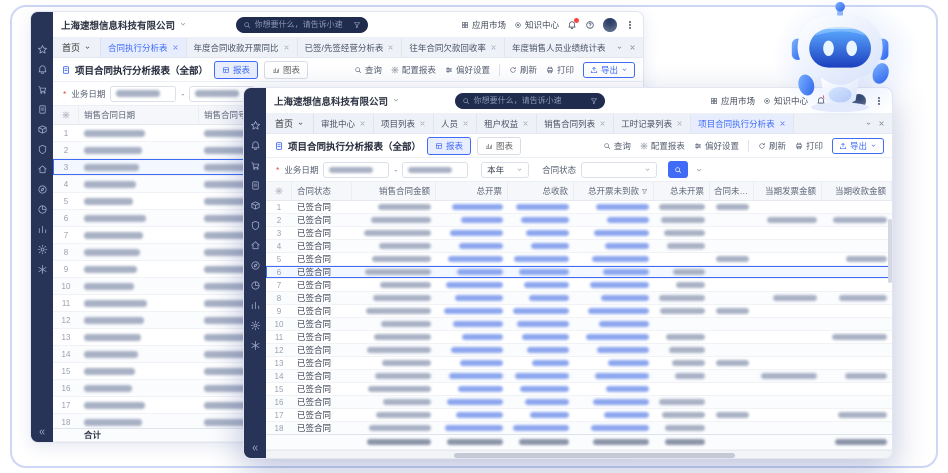  Describe the element at coordinates (576, 123) in the screenshot. I see `tab-销售合同列表: 销售合同列表` at that location.